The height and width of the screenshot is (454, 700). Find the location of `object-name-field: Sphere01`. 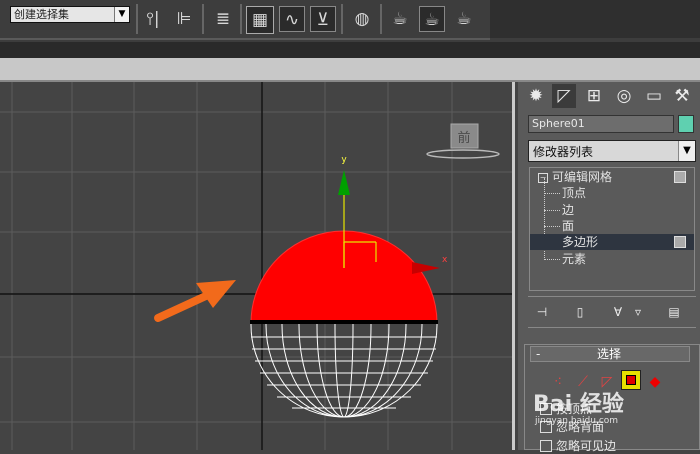

object-name-field: Sphere01 is located at coordinates (601, 124).